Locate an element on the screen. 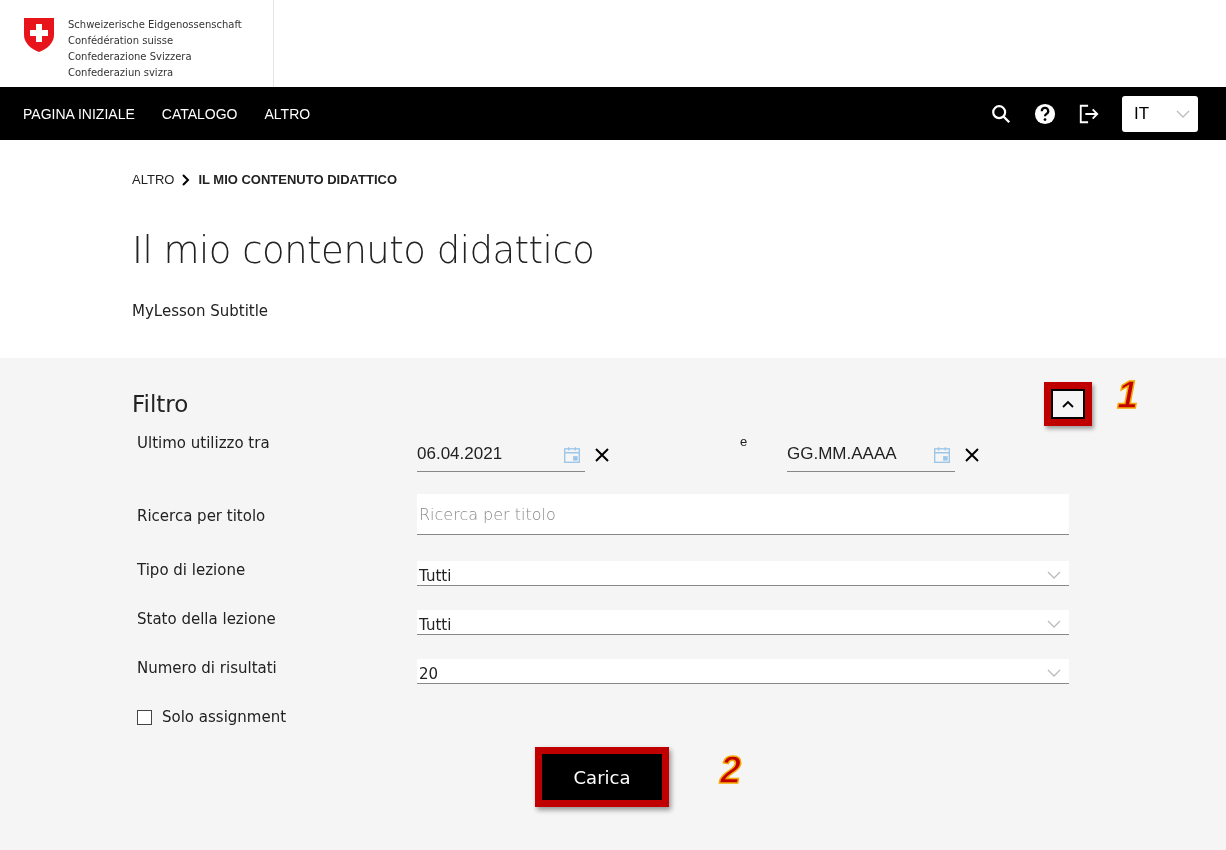 The width and height of the screenshot is (1226, 850). logo-text: Schweizerische Eidgenossenschaft is located at coordinates (155, 25).